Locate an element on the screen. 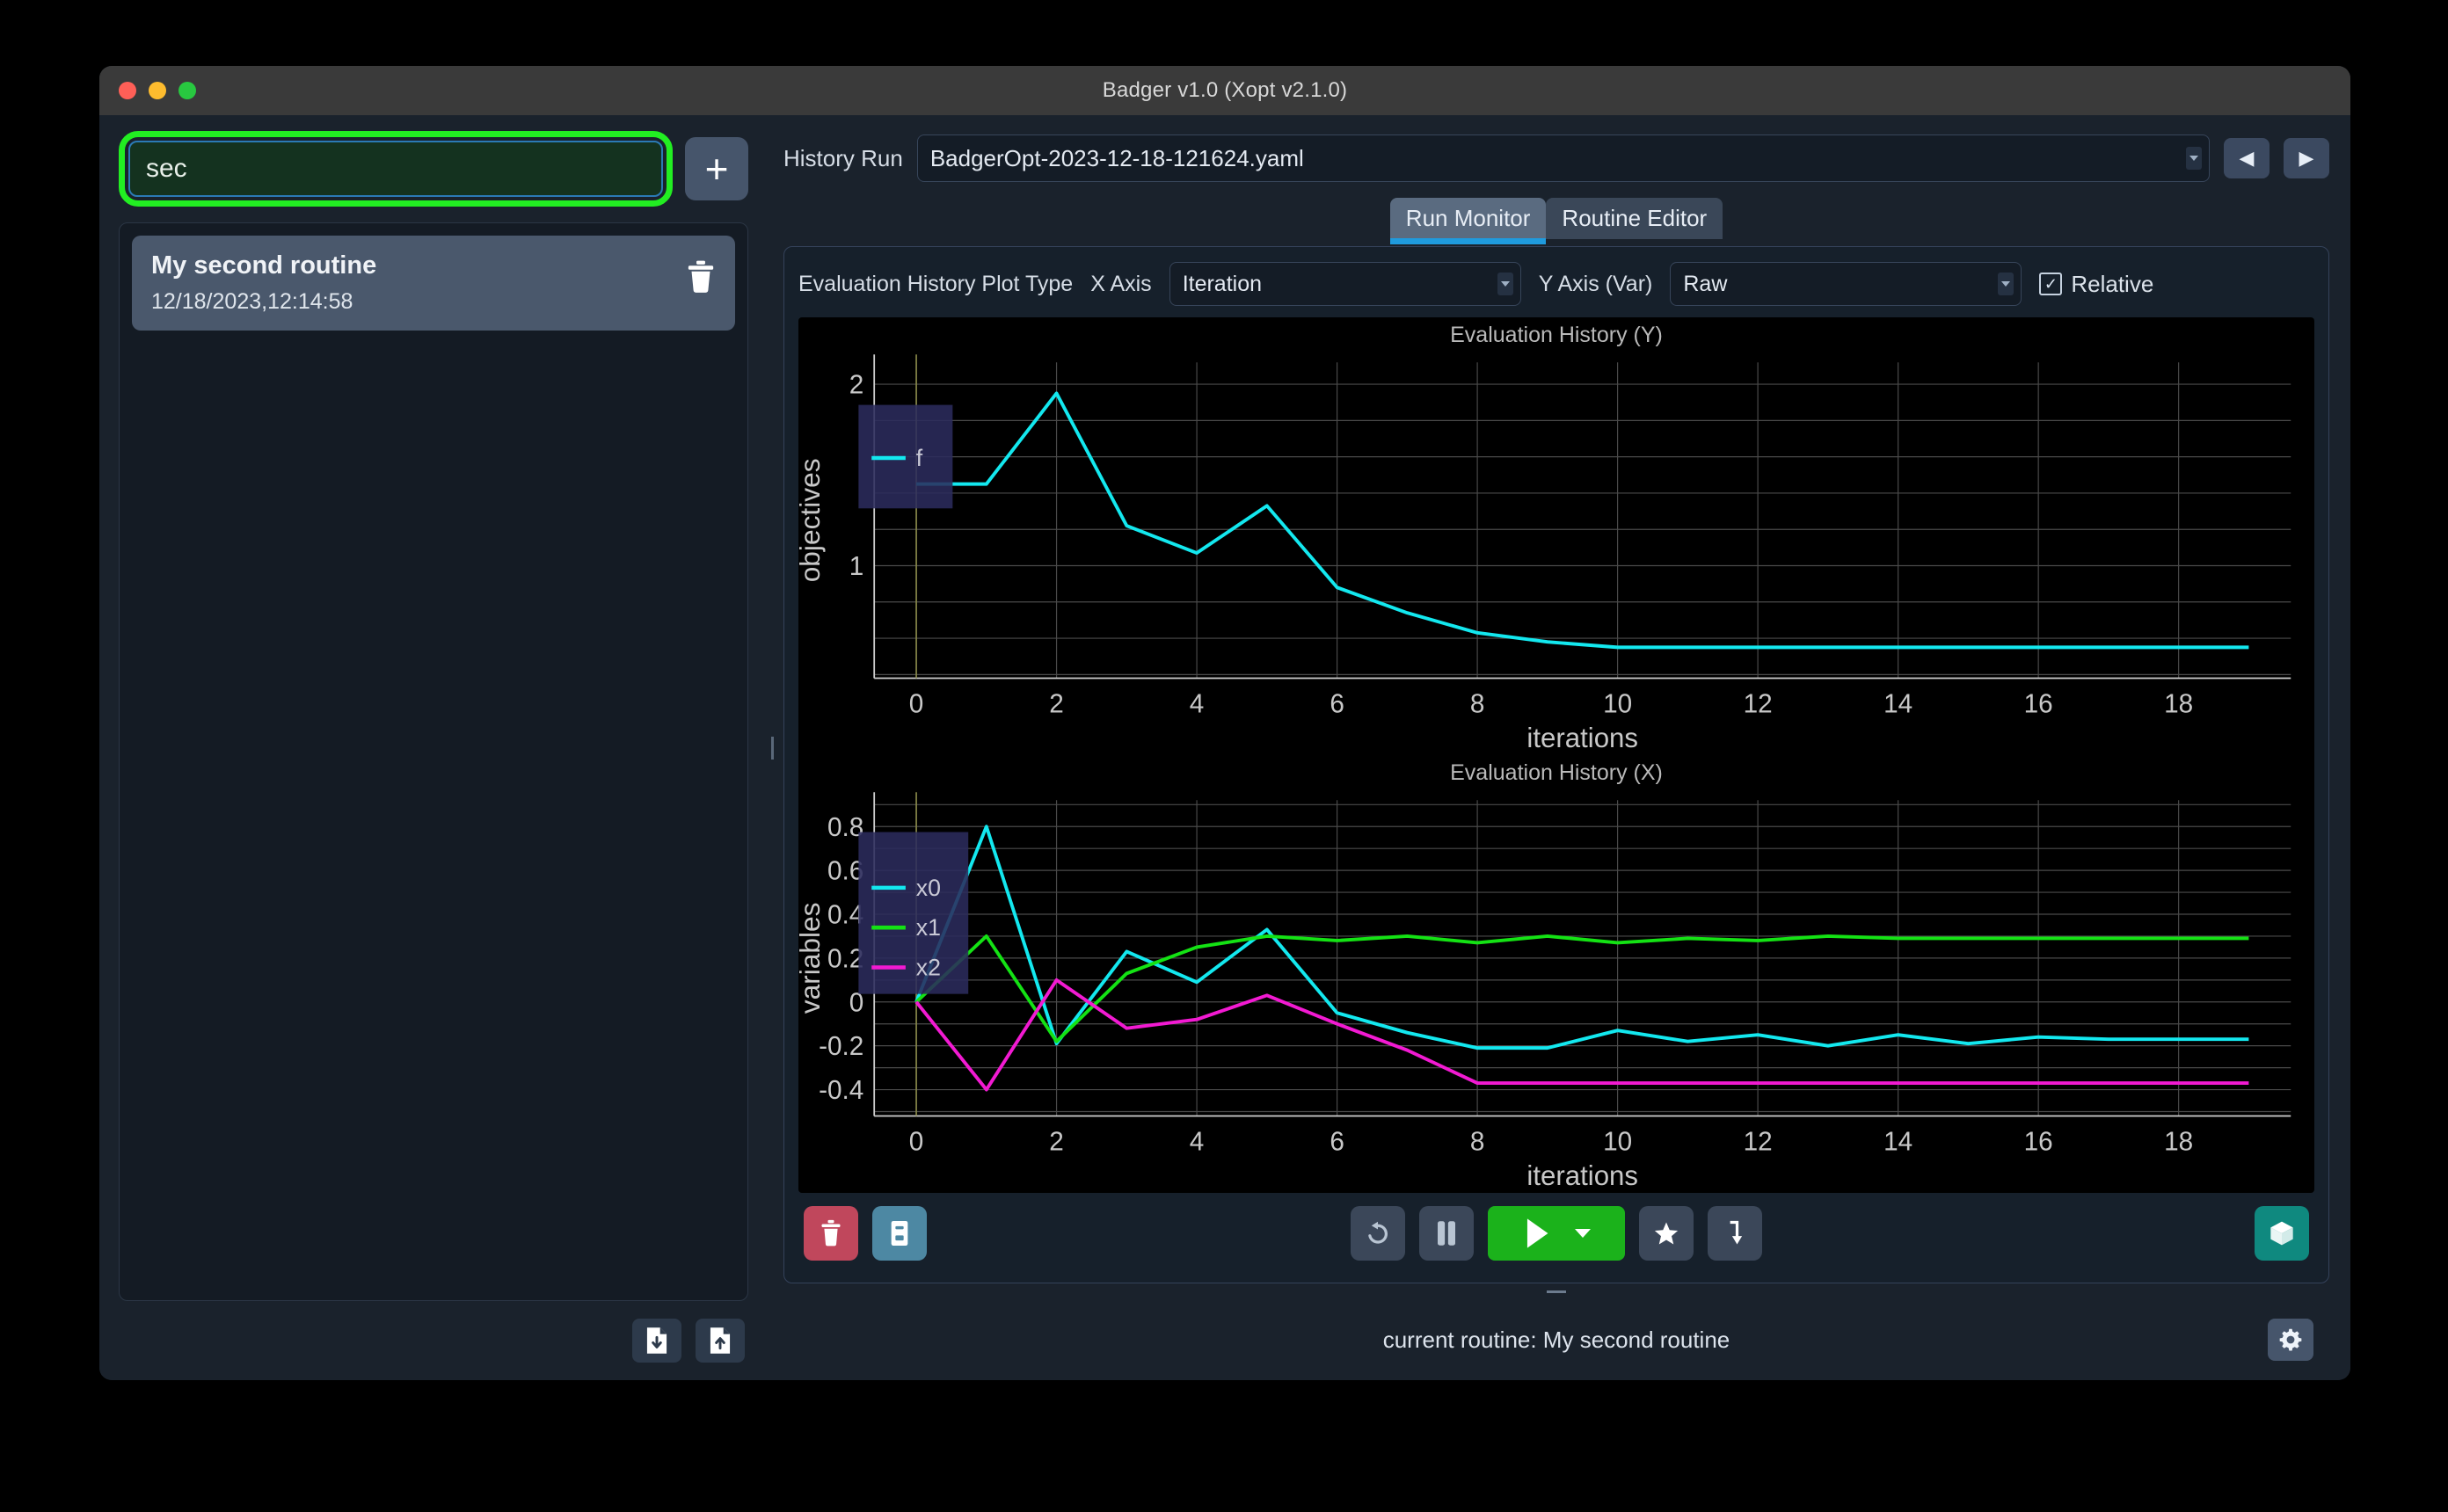 This screenshot has height=1512, width=2448. file-download-icon is located at coordinates (656, 1341).